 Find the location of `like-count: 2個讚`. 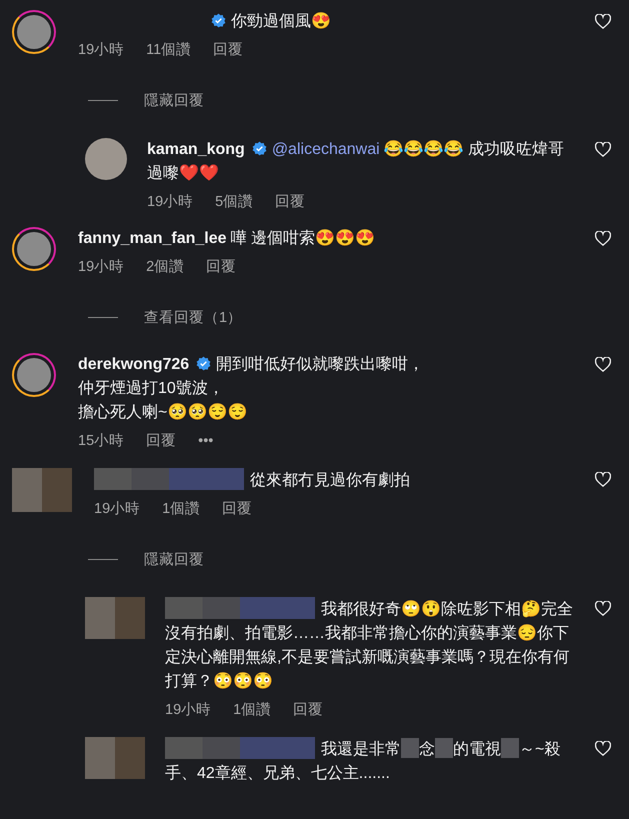

like-count: 2個讚 is located at coordinates (165, 266).